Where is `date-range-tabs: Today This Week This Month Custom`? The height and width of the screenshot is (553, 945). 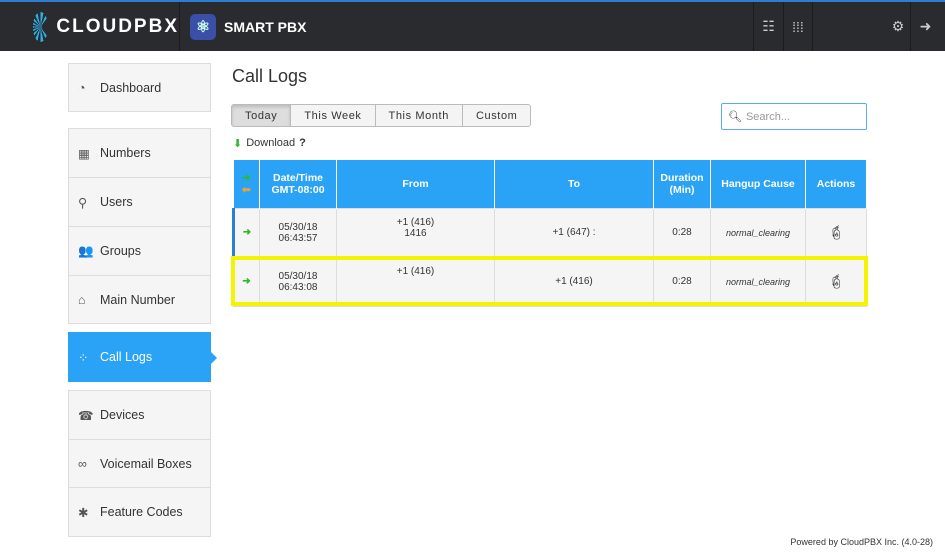
date-range-tabs: Today This Week This Month Custom is located at coordinates (381, 115).